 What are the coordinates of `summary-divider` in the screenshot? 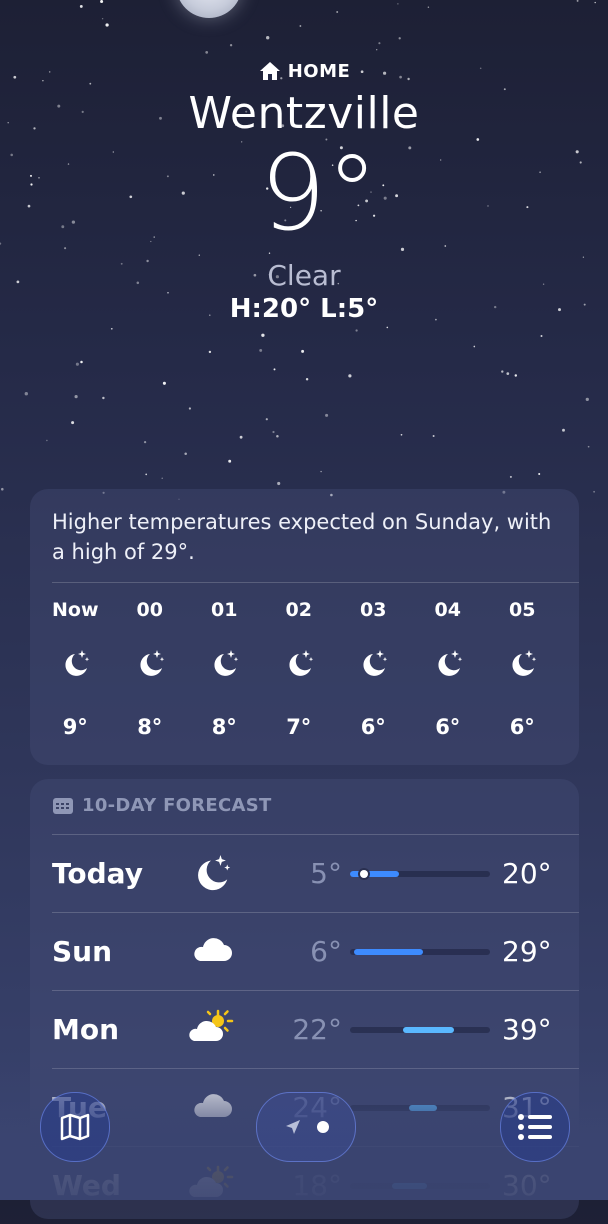 It's located at (315, 582).